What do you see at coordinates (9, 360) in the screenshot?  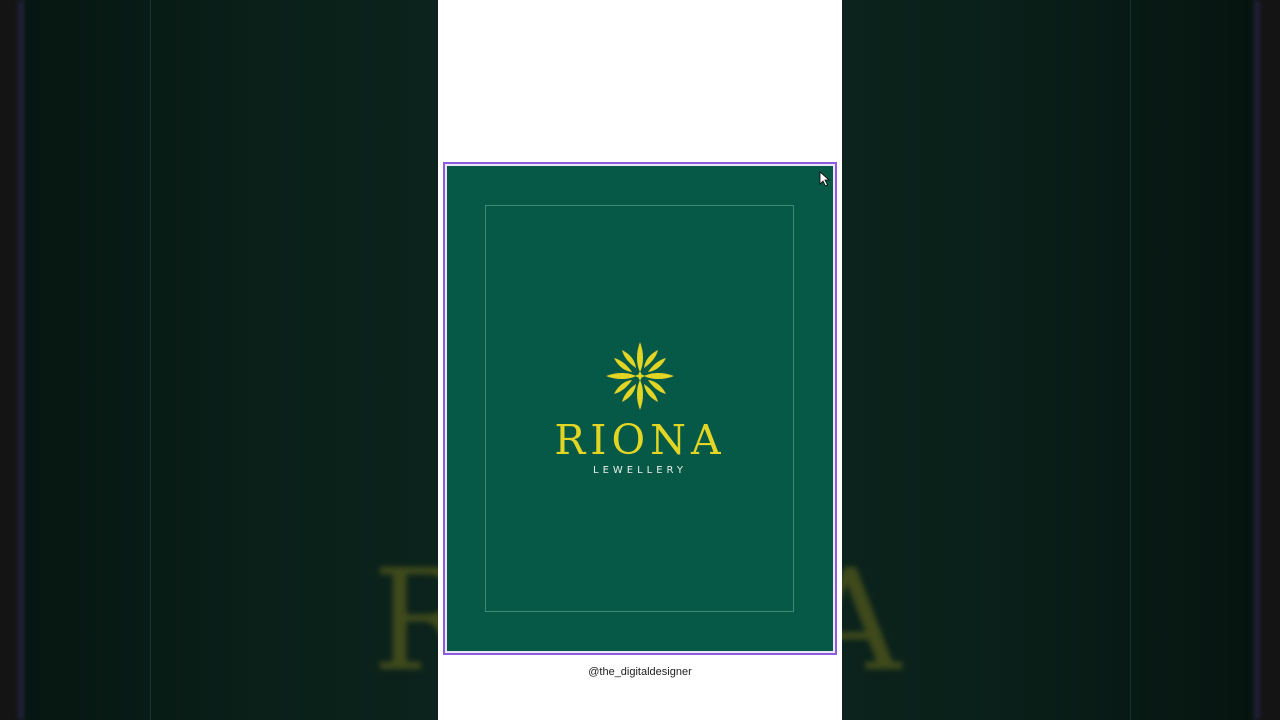 I see `background-edge-left` at bounding box center [9, 360].